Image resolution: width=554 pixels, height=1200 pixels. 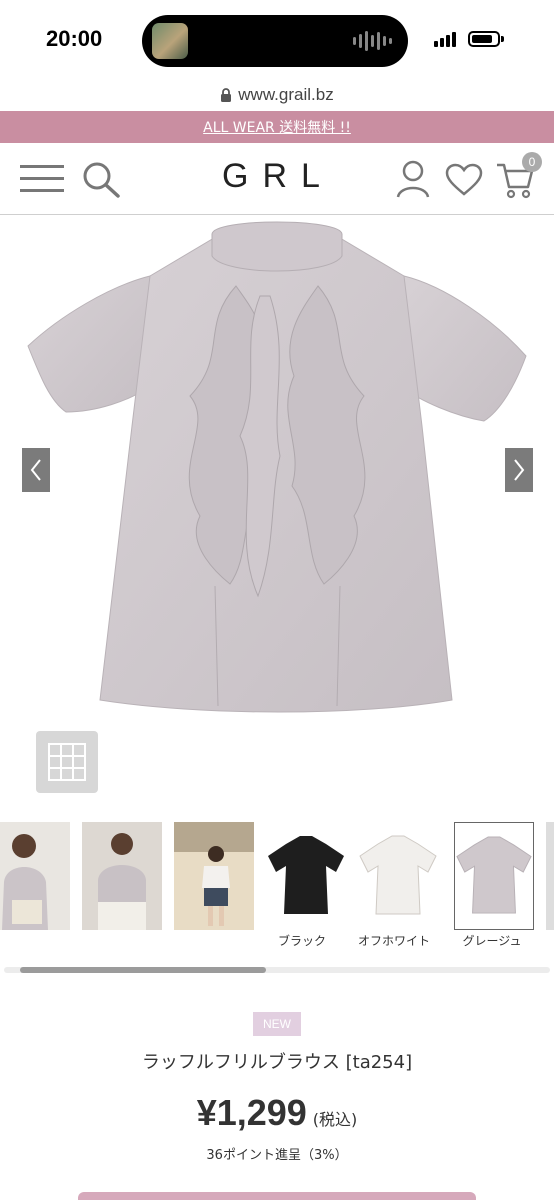 I want to click on audio-wave-icon, so click(x=372, y=41).